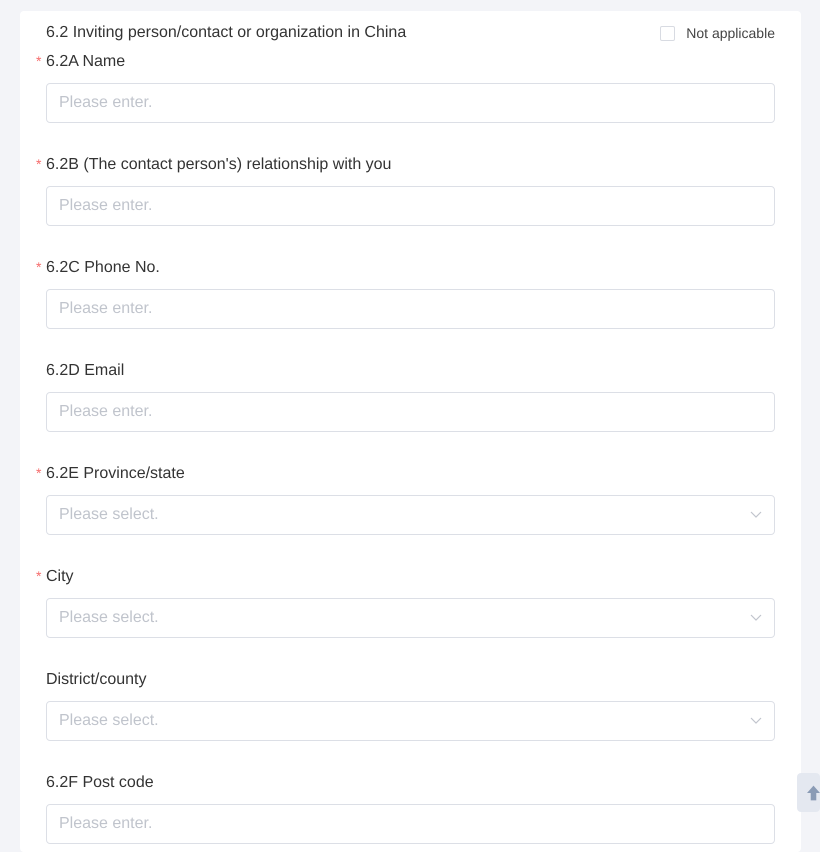 This screenshot has width=820, height=852. I want to click on field-label: 6.2B (The contact person's) relationship with you, so click(219, 164).